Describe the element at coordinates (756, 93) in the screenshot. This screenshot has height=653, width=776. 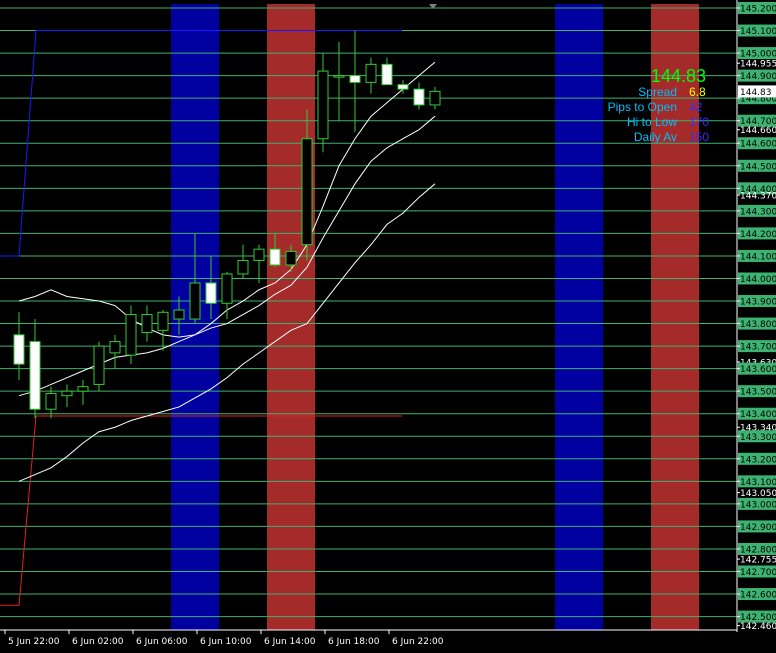
I see `current-price-tag-label: 144.83` at that location.